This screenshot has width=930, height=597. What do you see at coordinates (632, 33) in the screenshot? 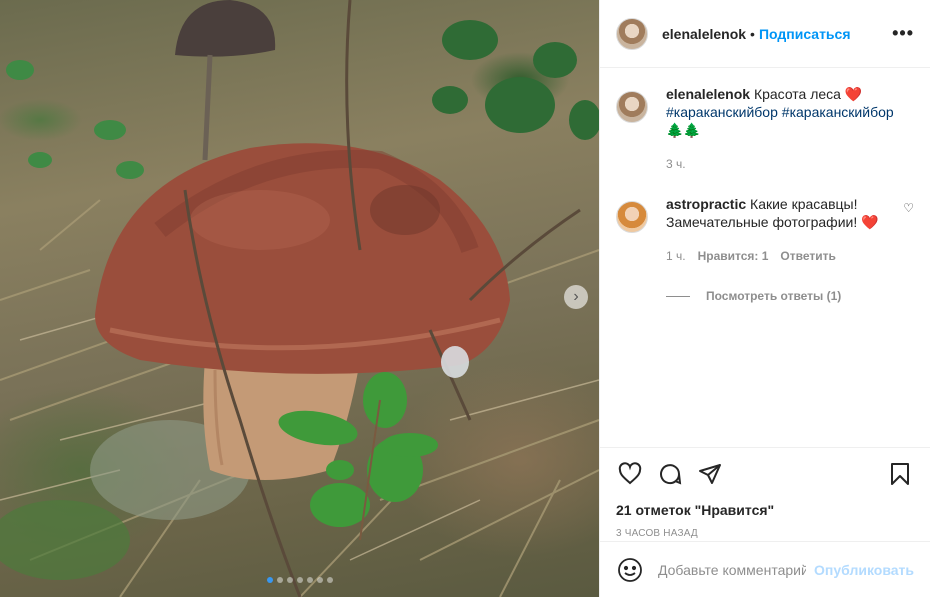
I see `author-avatar` at bounding box center [632, 33].